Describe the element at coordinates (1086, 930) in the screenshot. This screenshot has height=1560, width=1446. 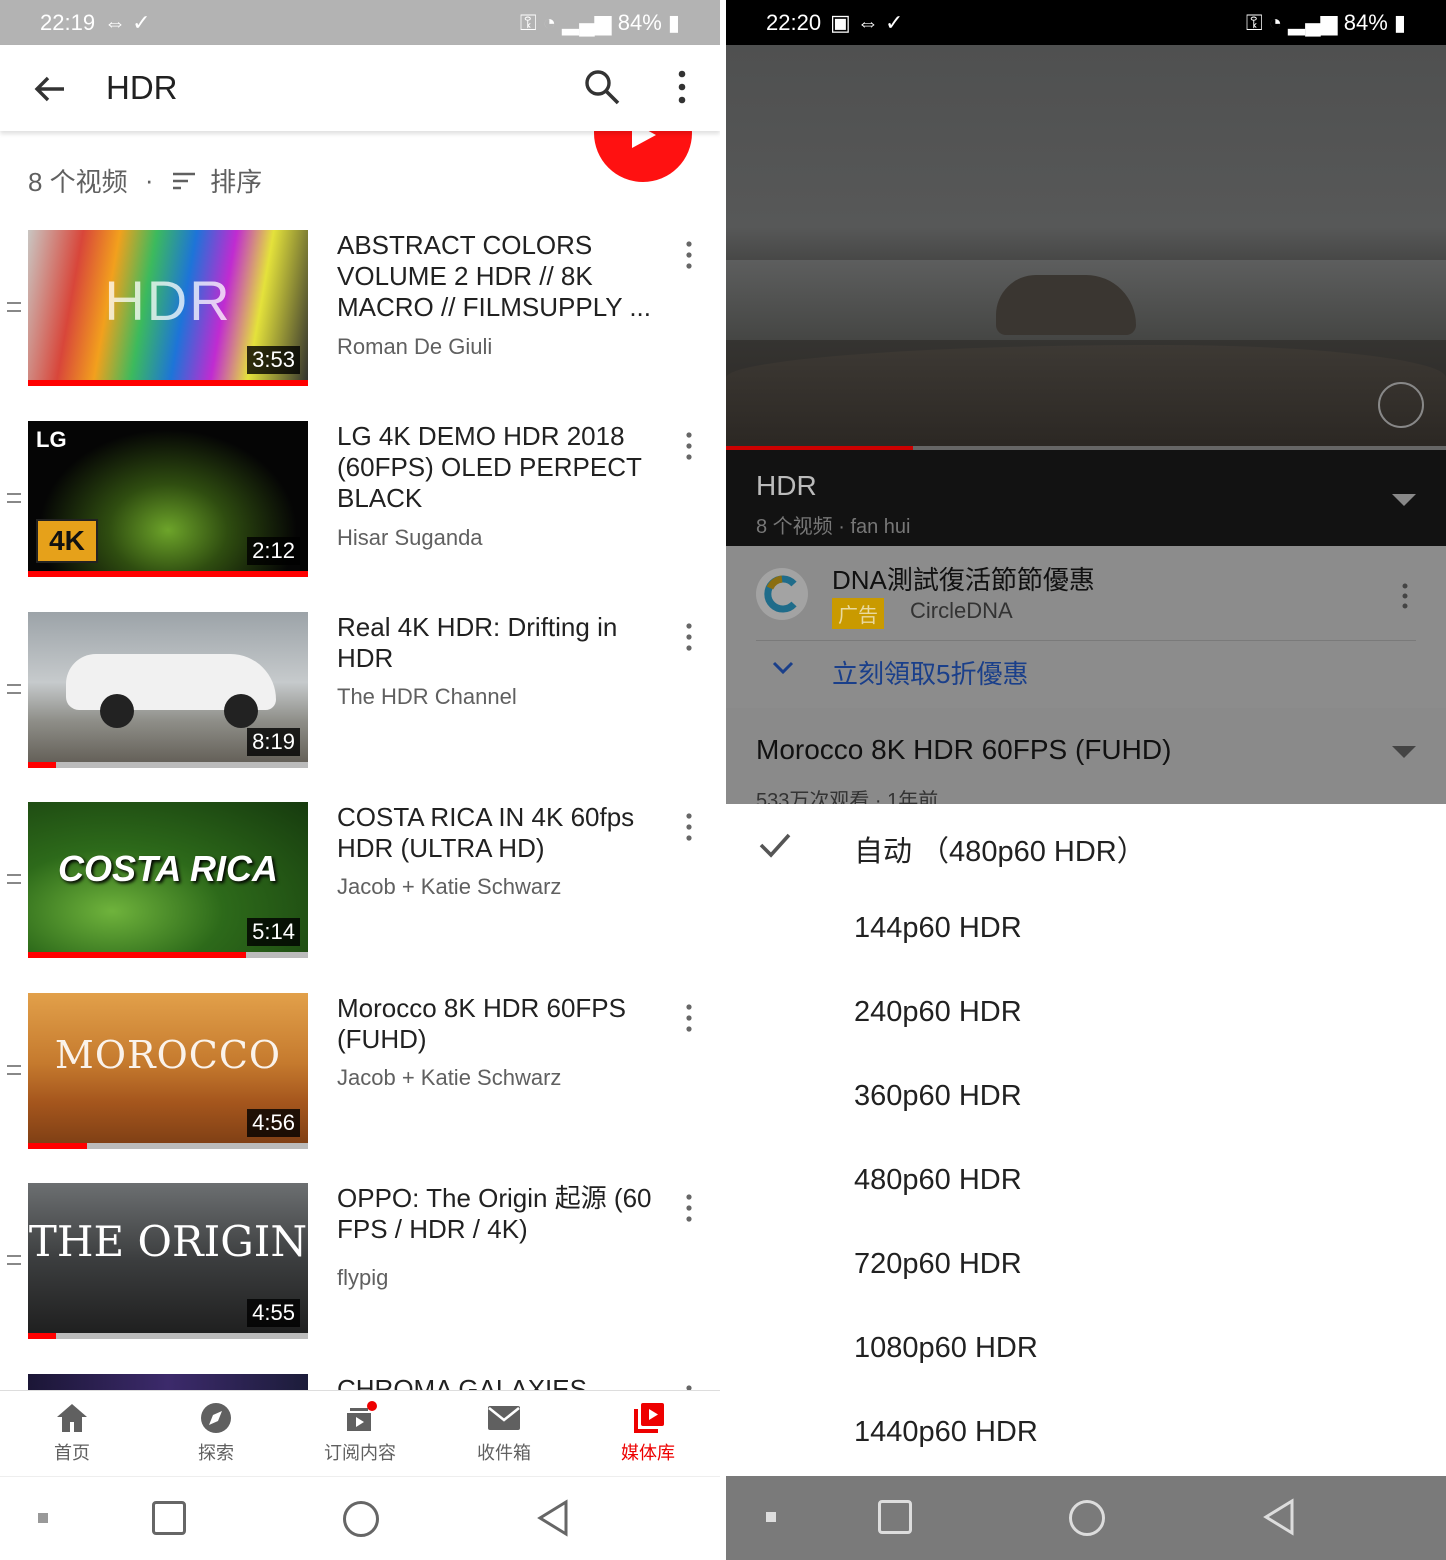
I see `quality-option: 144p60 HDR` at that location.